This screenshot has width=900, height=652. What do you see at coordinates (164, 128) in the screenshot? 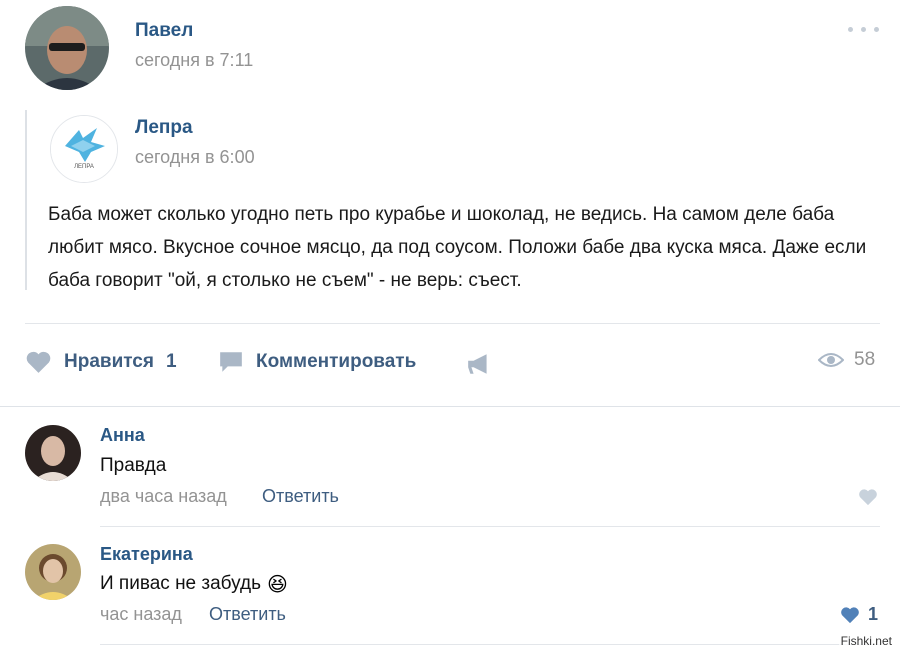
I see `repost-author-name: Лепра` at bounding box center [164, 128].